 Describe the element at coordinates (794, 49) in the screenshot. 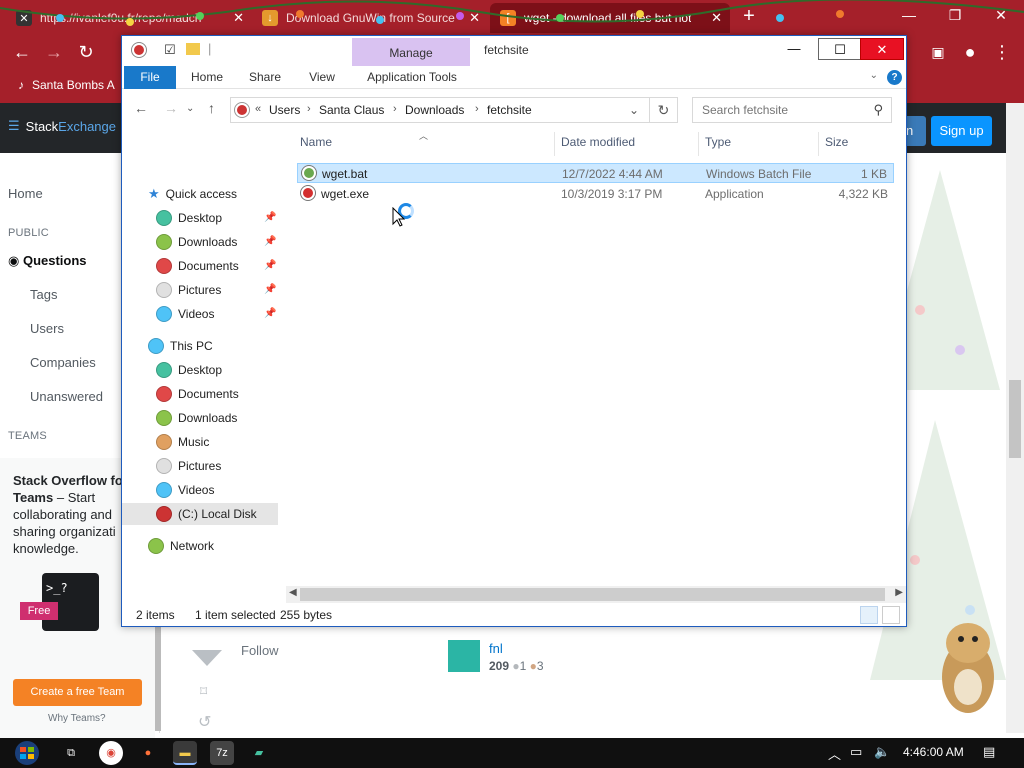

I see `minimize-button: —` at that location.